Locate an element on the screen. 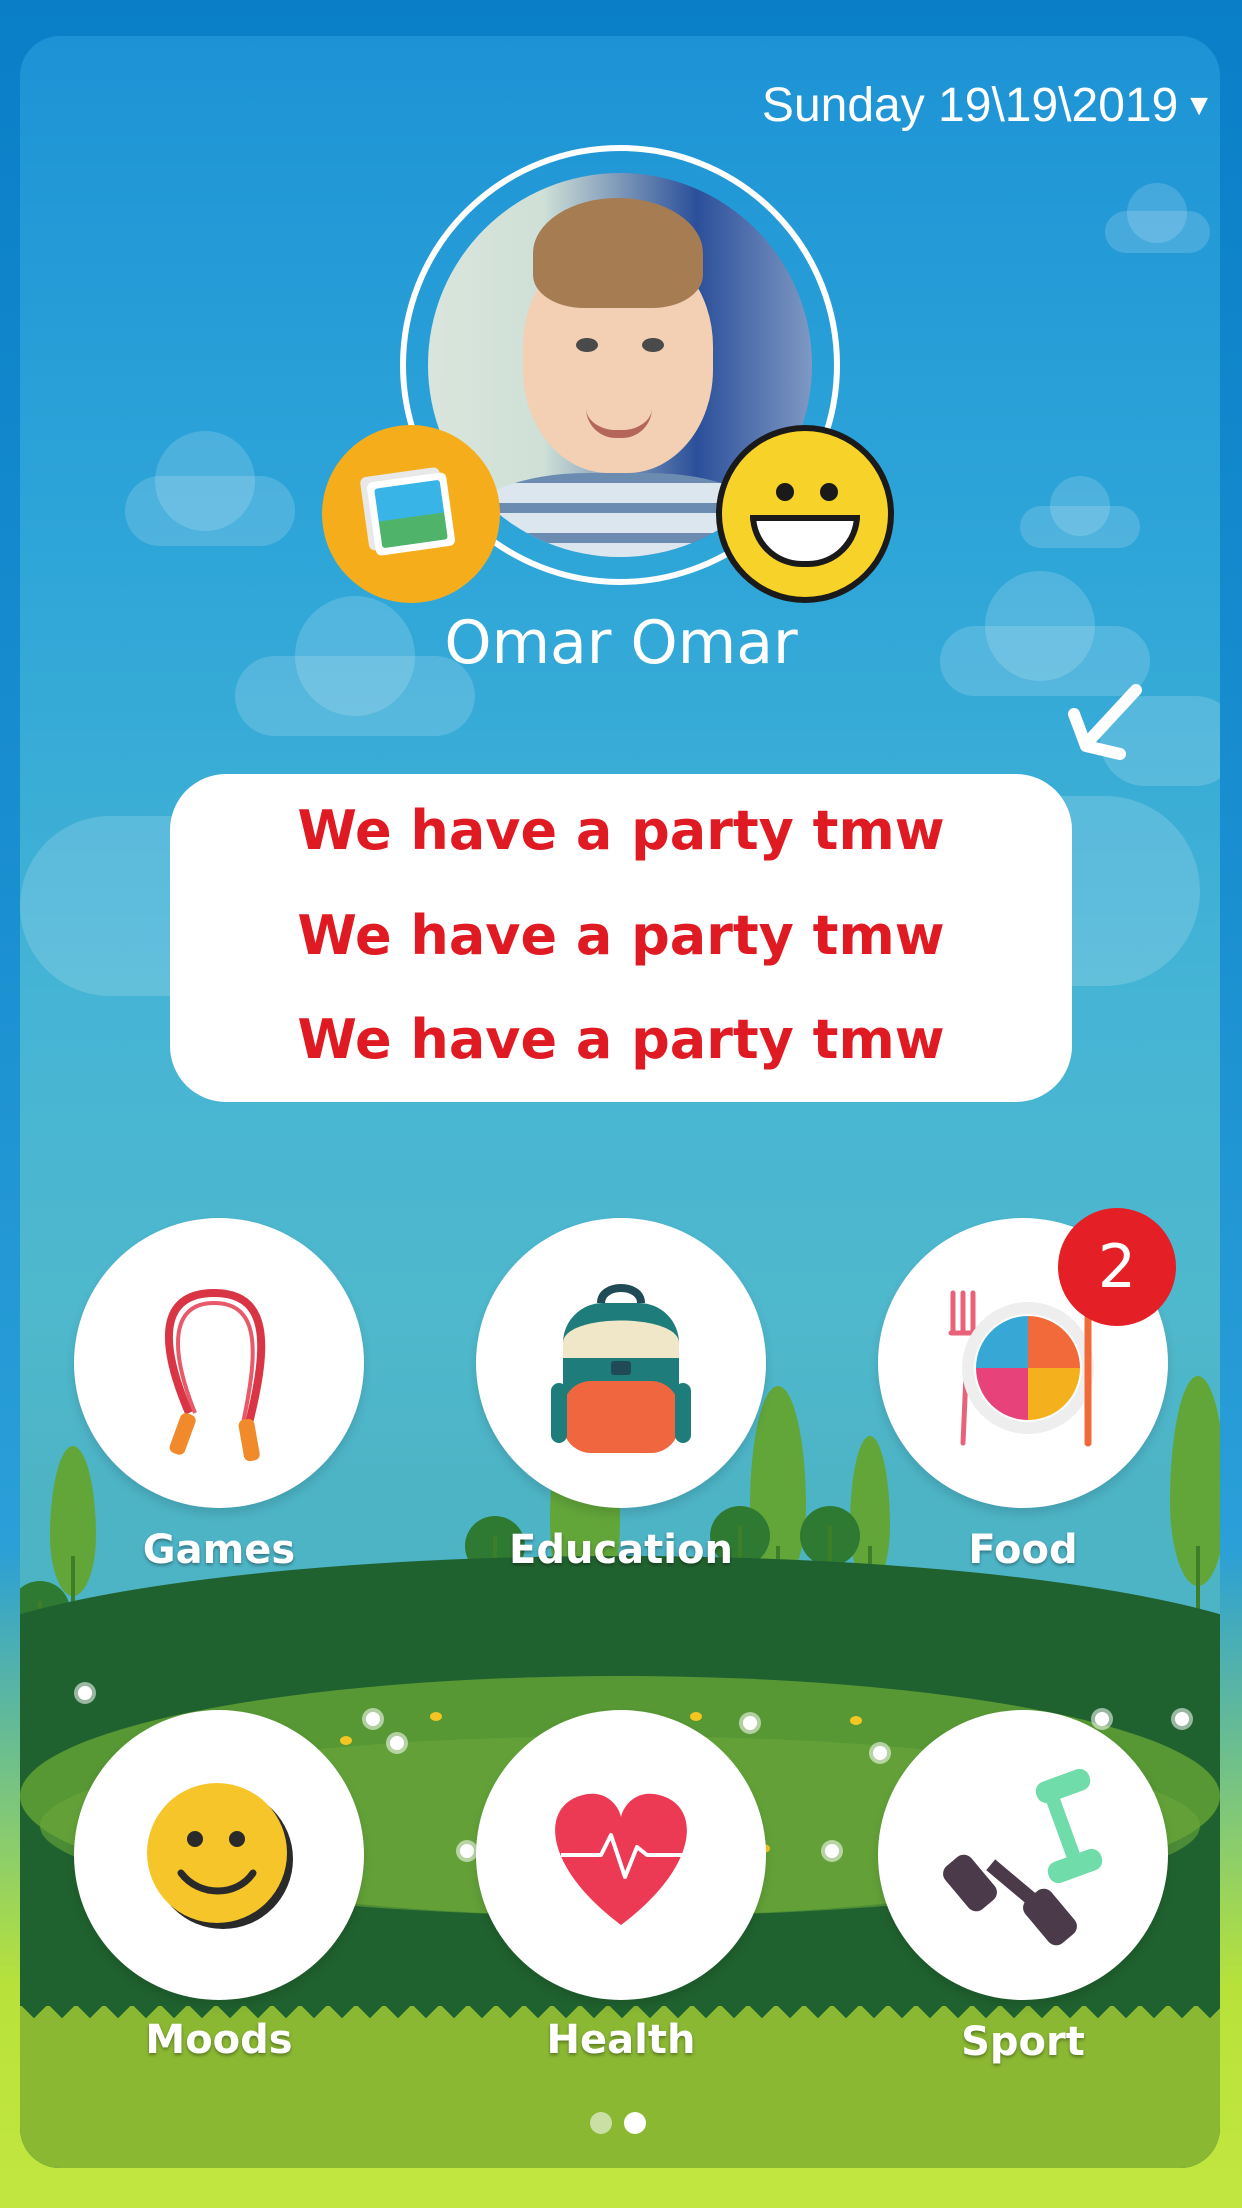 The image size is (1242, 2208). child-hair is located at coordinates (618, 253).